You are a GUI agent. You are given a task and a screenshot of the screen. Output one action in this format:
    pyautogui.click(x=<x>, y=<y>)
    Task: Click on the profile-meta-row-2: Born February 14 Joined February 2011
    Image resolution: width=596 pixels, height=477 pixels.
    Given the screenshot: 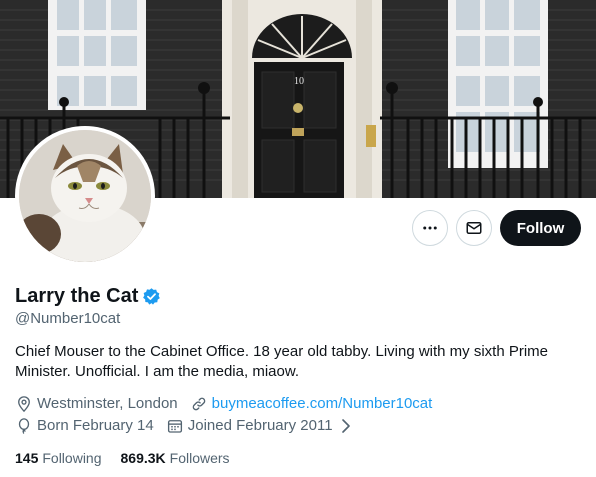 What is the action you would take?
    pyautogui.click(x=193, y=426)
    